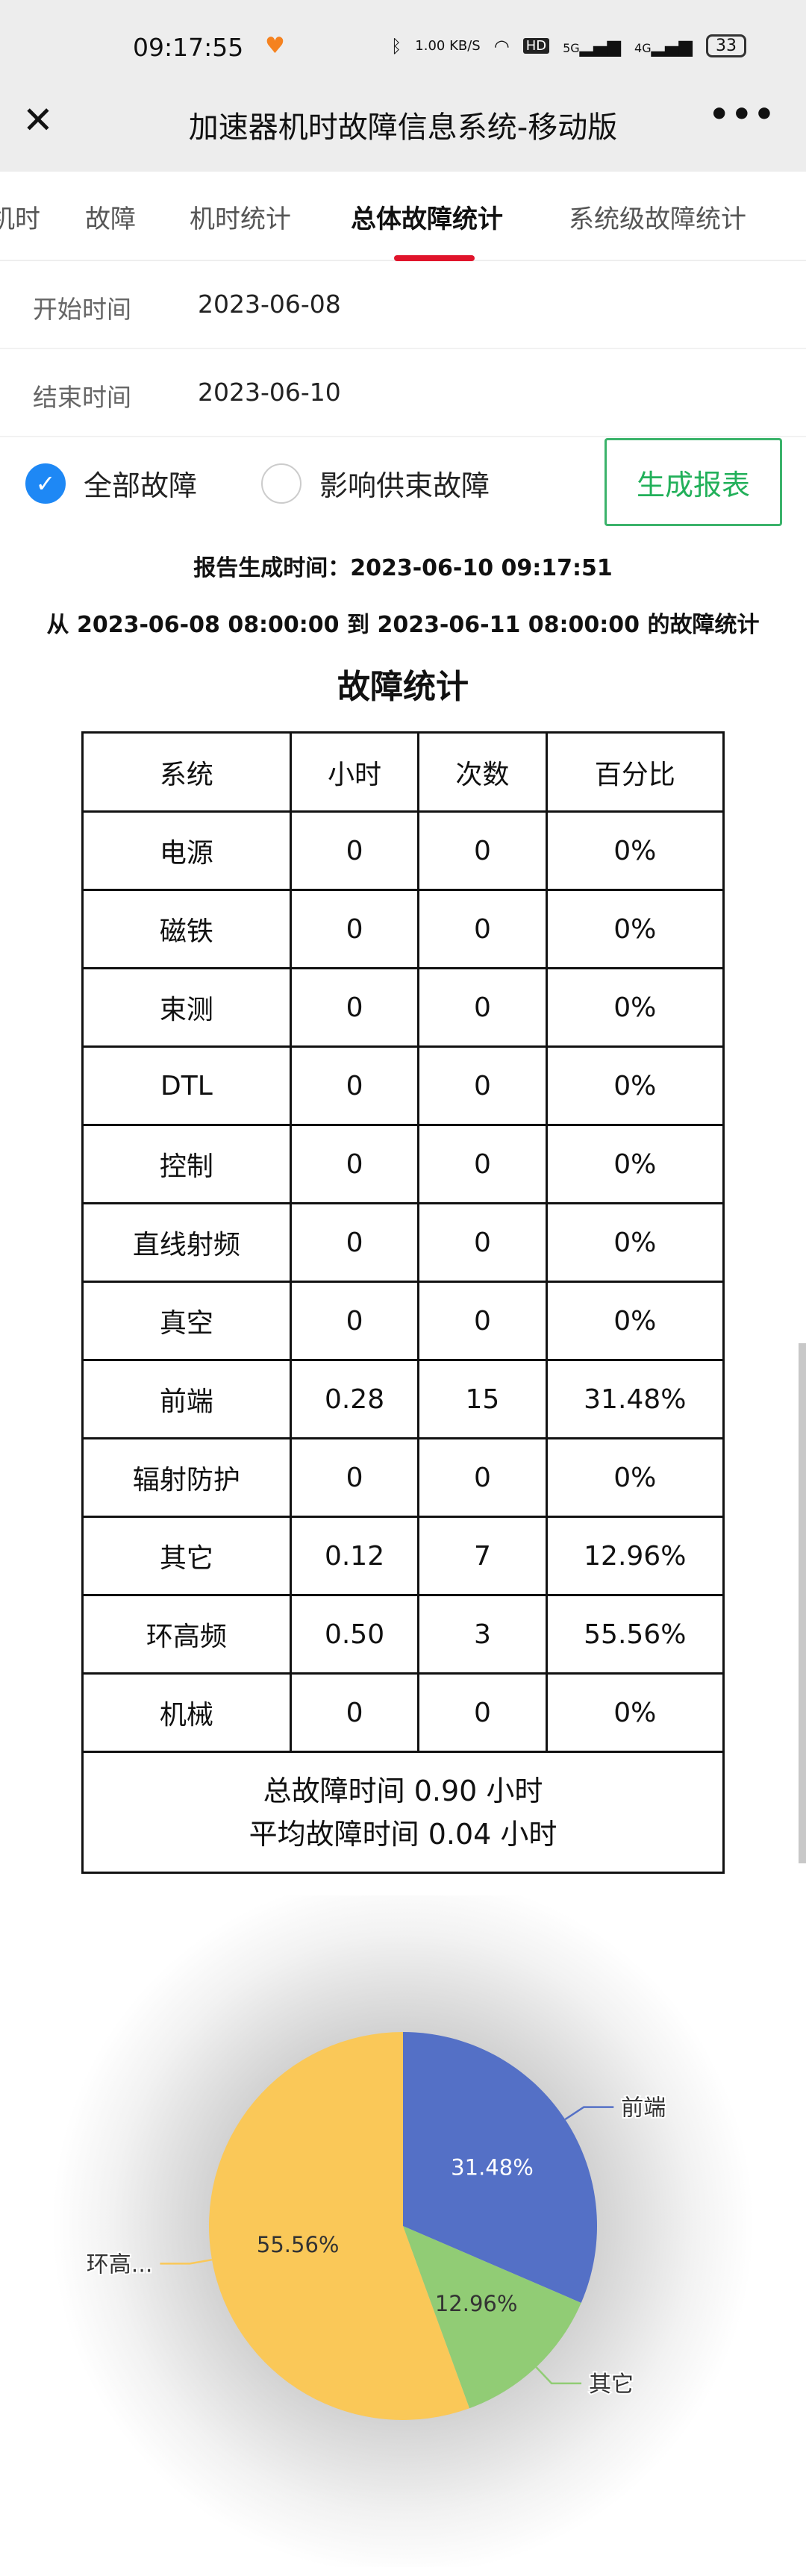  Describe the element at coordinates (269, 304) in the screenshot. I see `start-time-value: 2023-06-08` at that location.